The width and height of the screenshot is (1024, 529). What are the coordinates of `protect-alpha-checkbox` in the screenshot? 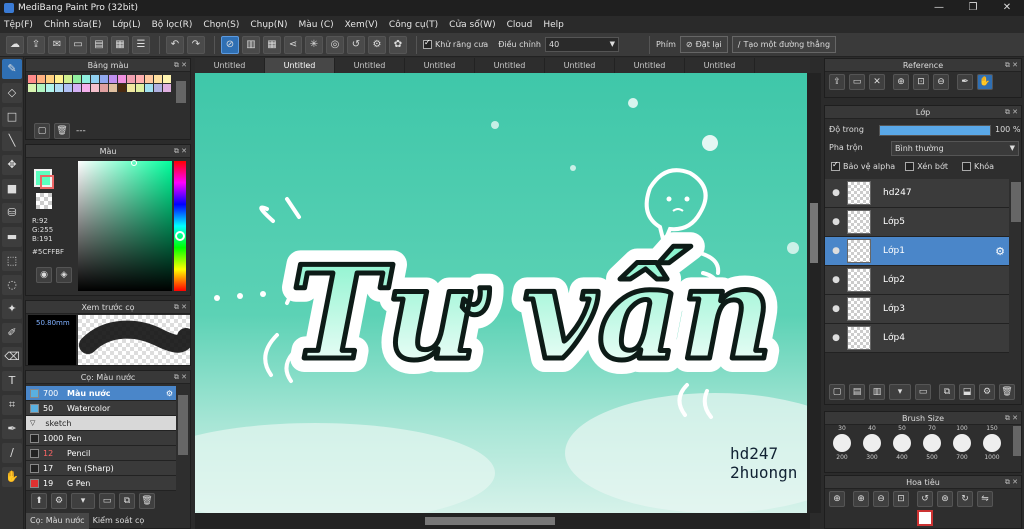 It's located at (835, 165).